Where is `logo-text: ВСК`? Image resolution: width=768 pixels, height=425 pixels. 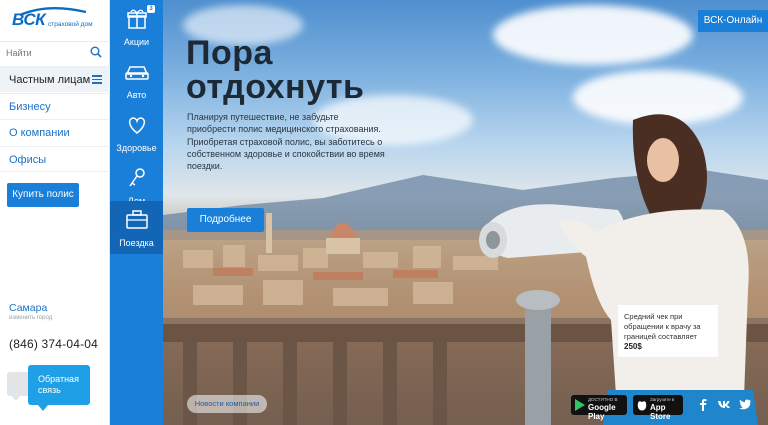 logo-text: ВСК is located at coordinates (29, 19).